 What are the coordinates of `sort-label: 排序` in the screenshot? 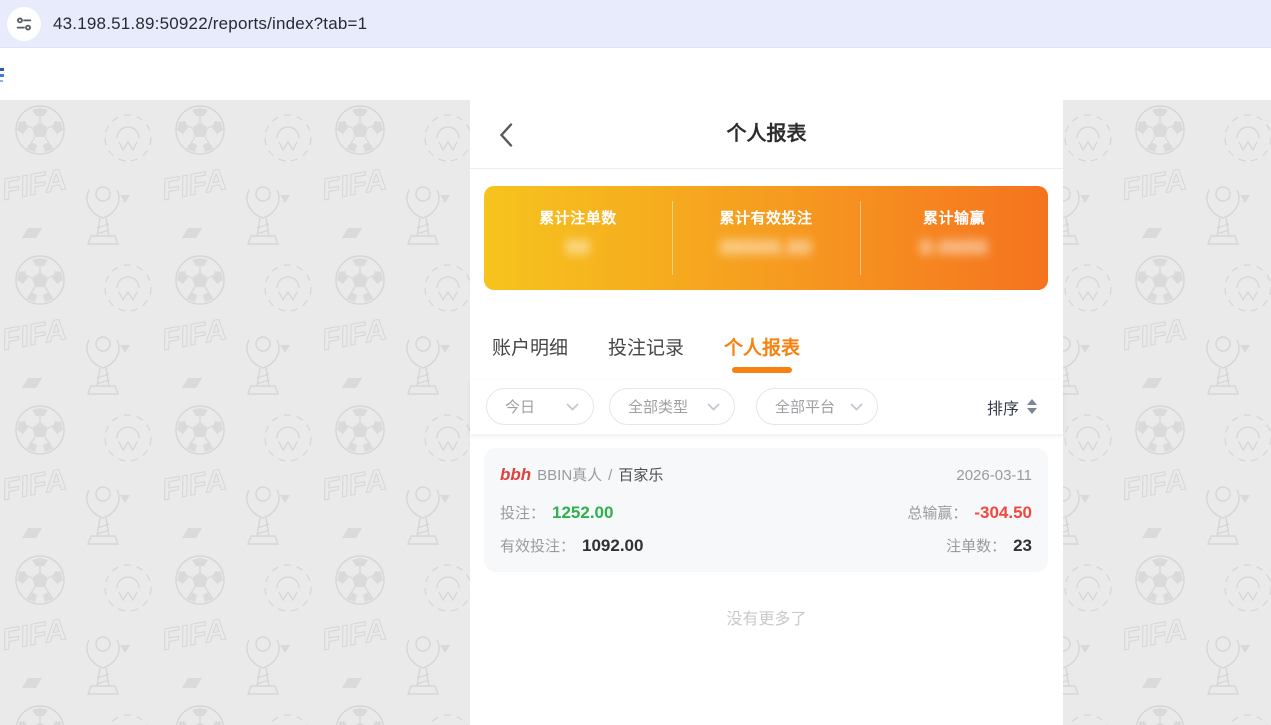 It's located at (1002, 409).